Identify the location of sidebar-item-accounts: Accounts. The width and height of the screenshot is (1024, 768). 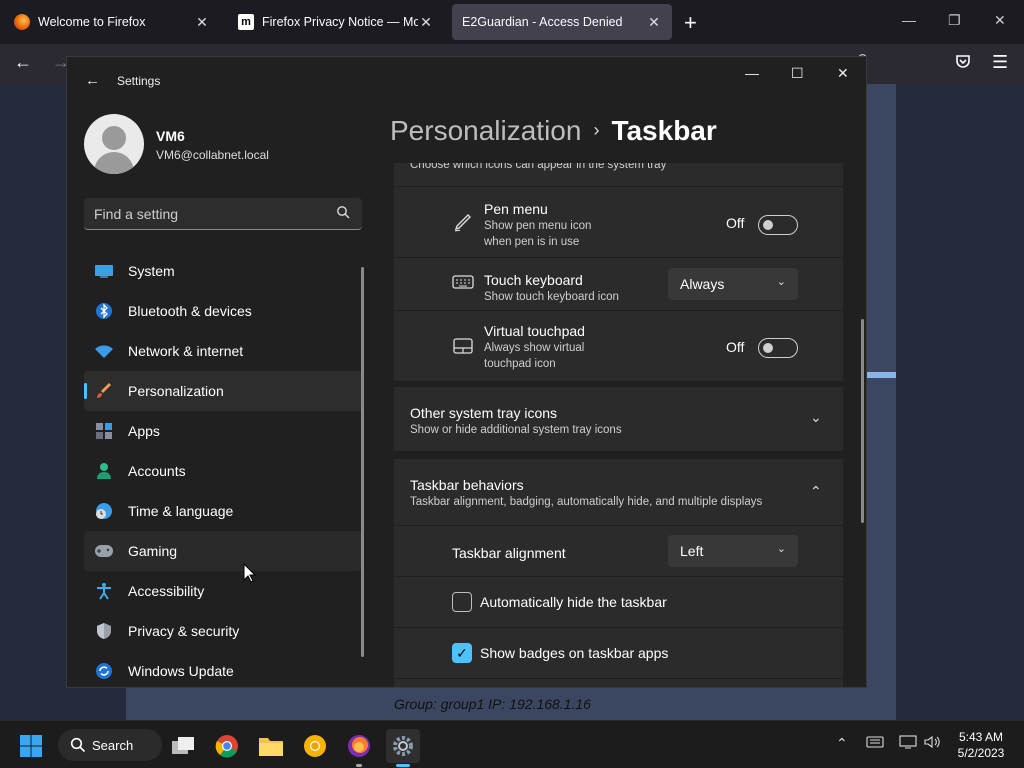
(223, 471).